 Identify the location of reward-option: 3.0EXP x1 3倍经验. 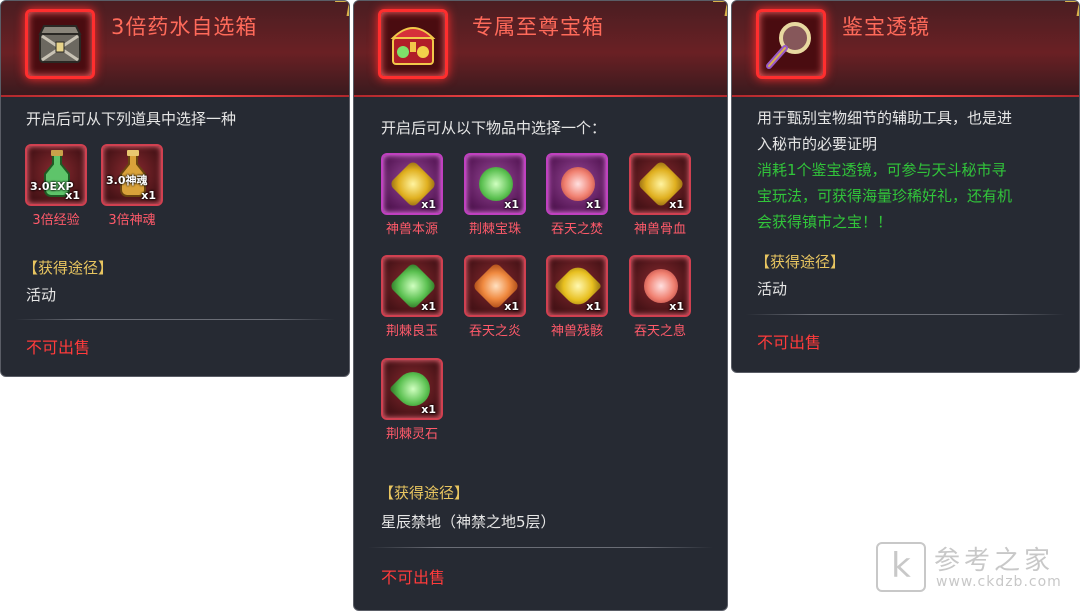
(56, 186).